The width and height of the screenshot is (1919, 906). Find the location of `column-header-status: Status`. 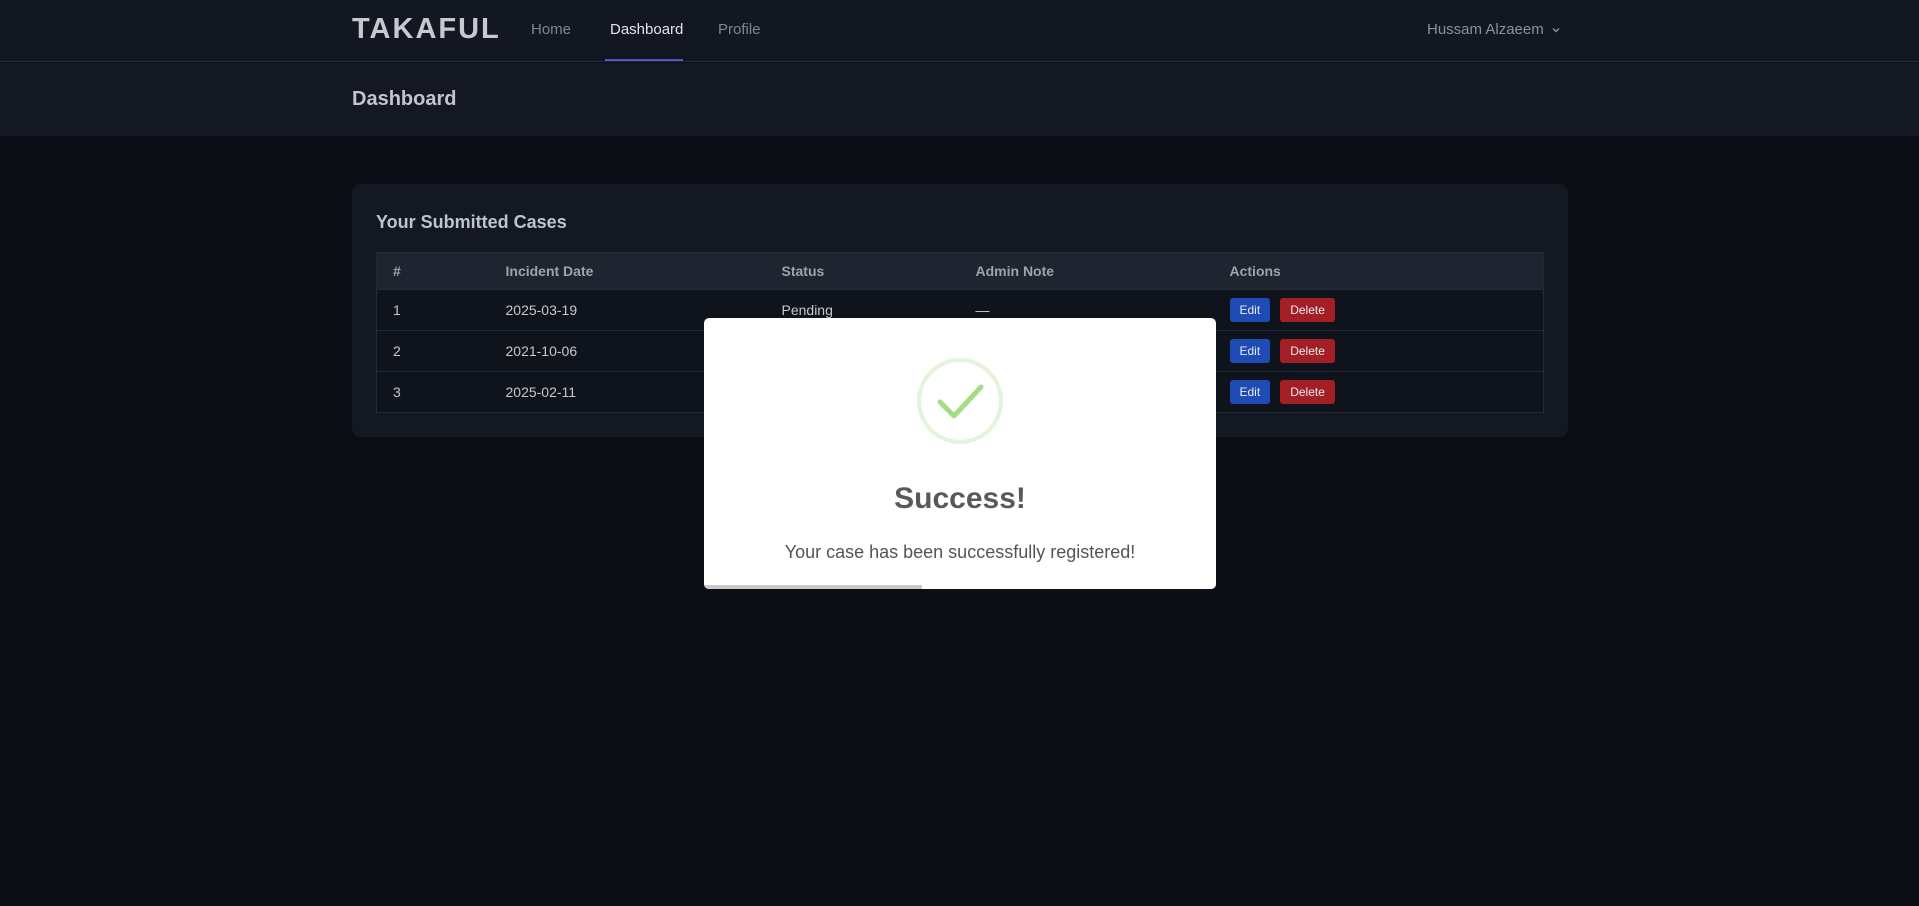

column-header-status: Status is located at coordinates (803, 271).